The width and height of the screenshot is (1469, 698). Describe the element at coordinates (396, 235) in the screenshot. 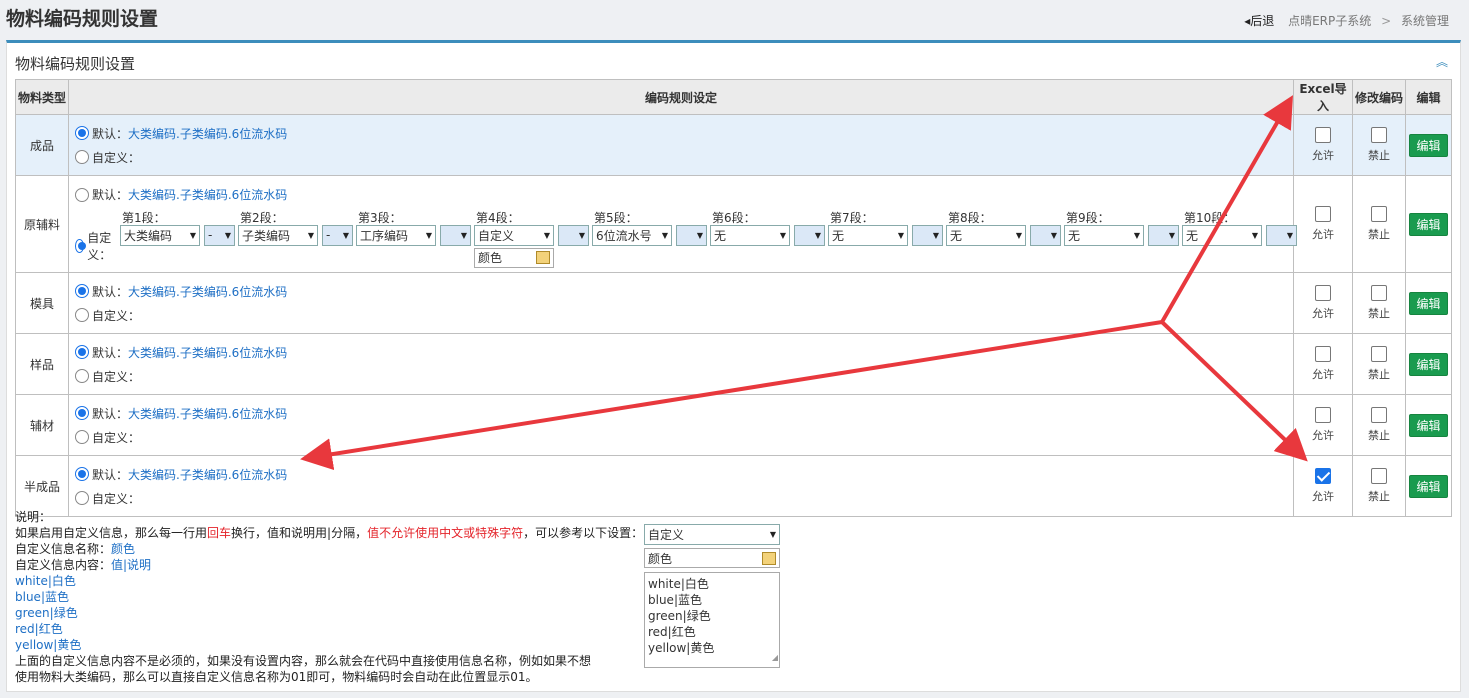

I see `segment-select: 工序编码 ▼` at that location.